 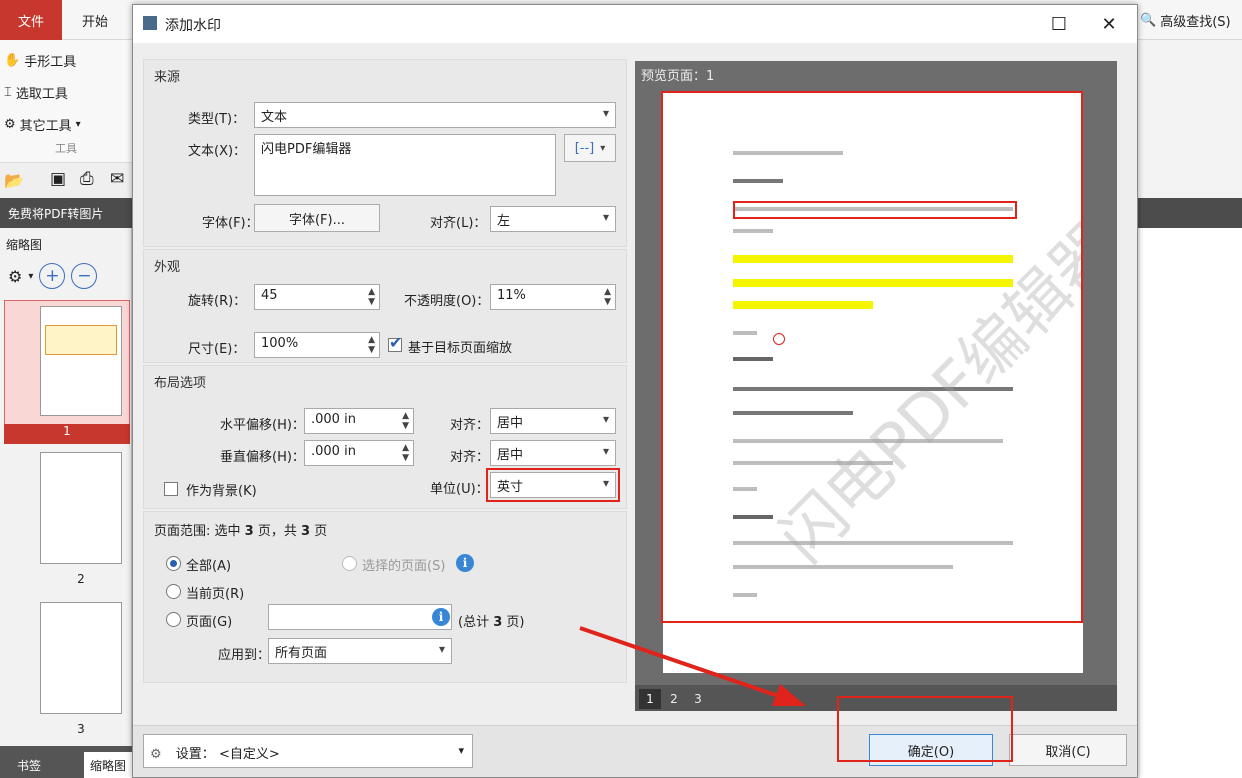 What do you see at coordinates (925, 729) in the screenshot?
I see `ok-highlight-box` at bounding box center [925, 729].